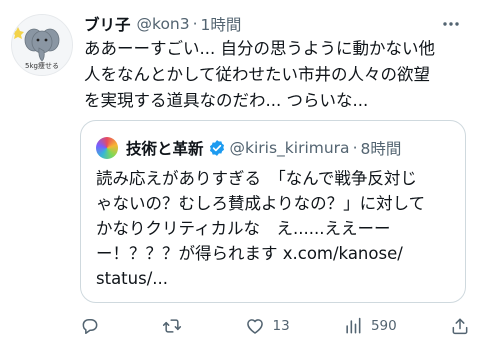  I want to click on share-button, so click(460, 326).